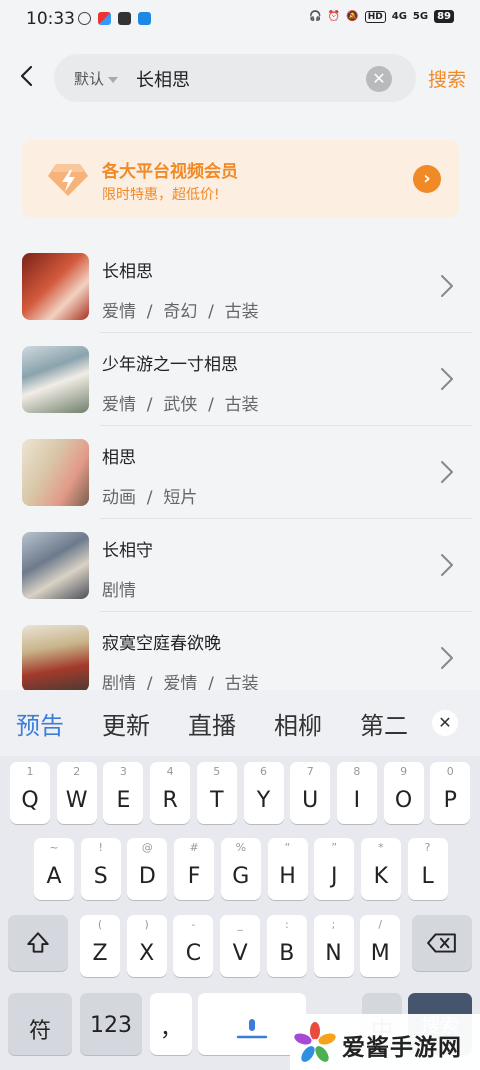 The width and height of the screenshot is (480, 1070). Describe the element at coordinates (100, 876) in the screenshot. I see `key-label: S` at that location.